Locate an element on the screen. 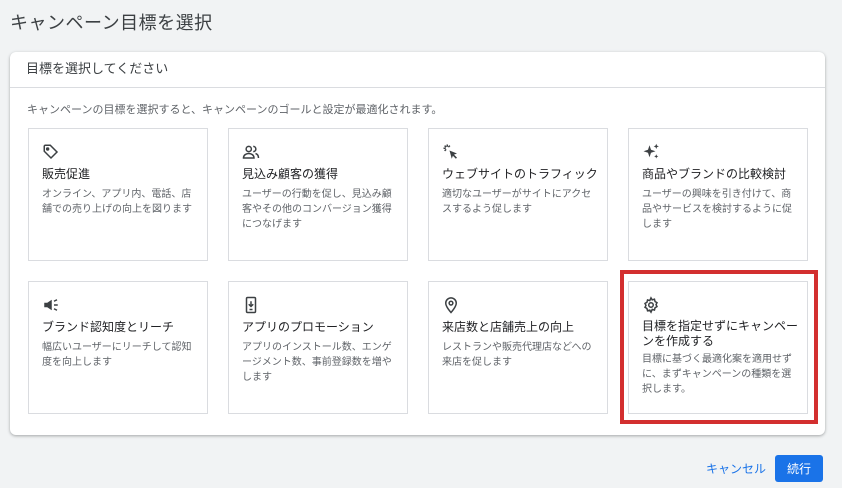 The image size is (842, 488). gear-icon is located at coordinates (651, 305).